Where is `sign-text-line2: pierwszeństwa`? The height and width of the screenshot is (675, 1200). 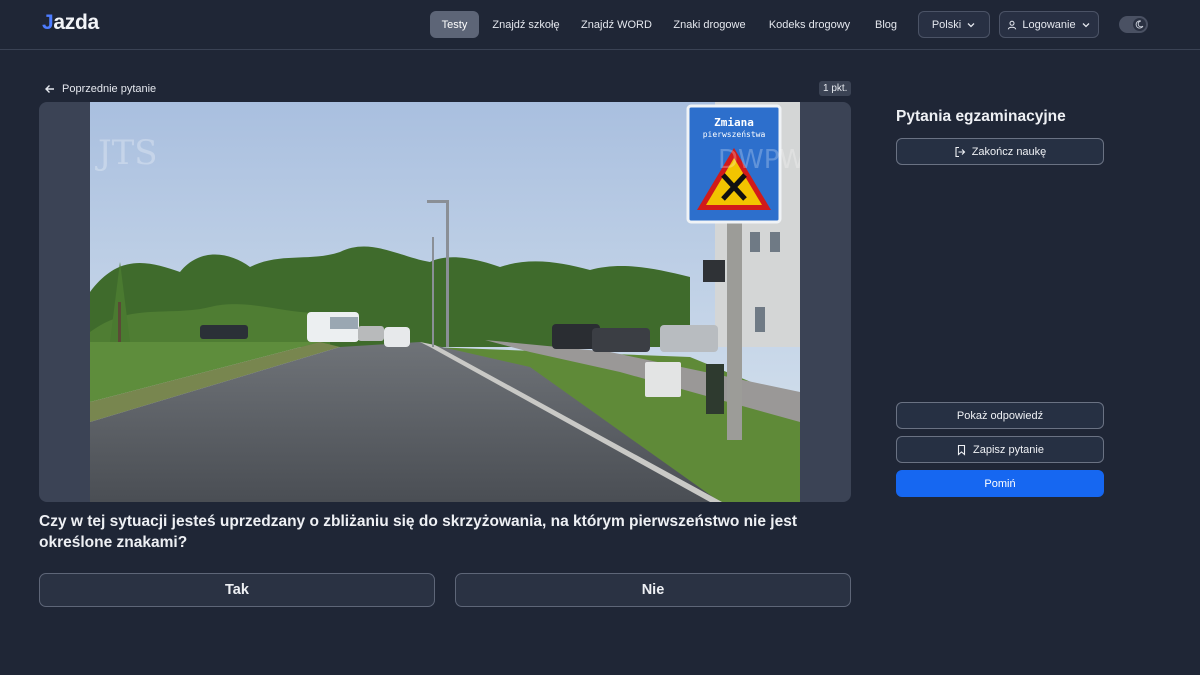 sign-text-line2: pierwszeństwa is located at coordinates (734, 134).